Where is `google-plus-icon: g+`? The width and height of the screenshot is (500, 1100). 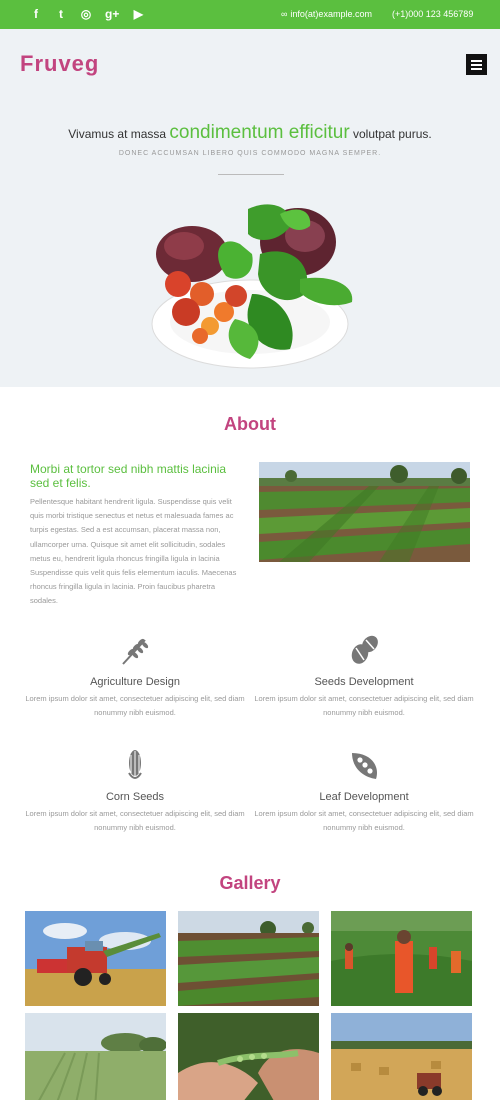 google-plus-icon: g+ is located at coordinates (112, 14).